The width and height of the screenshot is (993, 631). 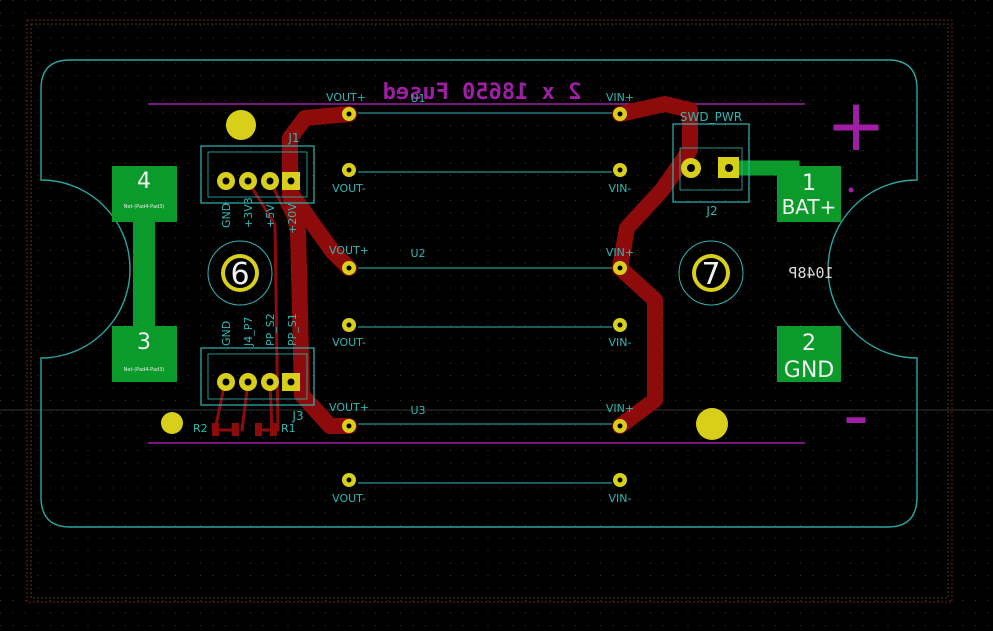 What do you see at coordinates (417, 410) in the screenshot?
I see `u3-ref: U3` at bounding box center [417, 410].